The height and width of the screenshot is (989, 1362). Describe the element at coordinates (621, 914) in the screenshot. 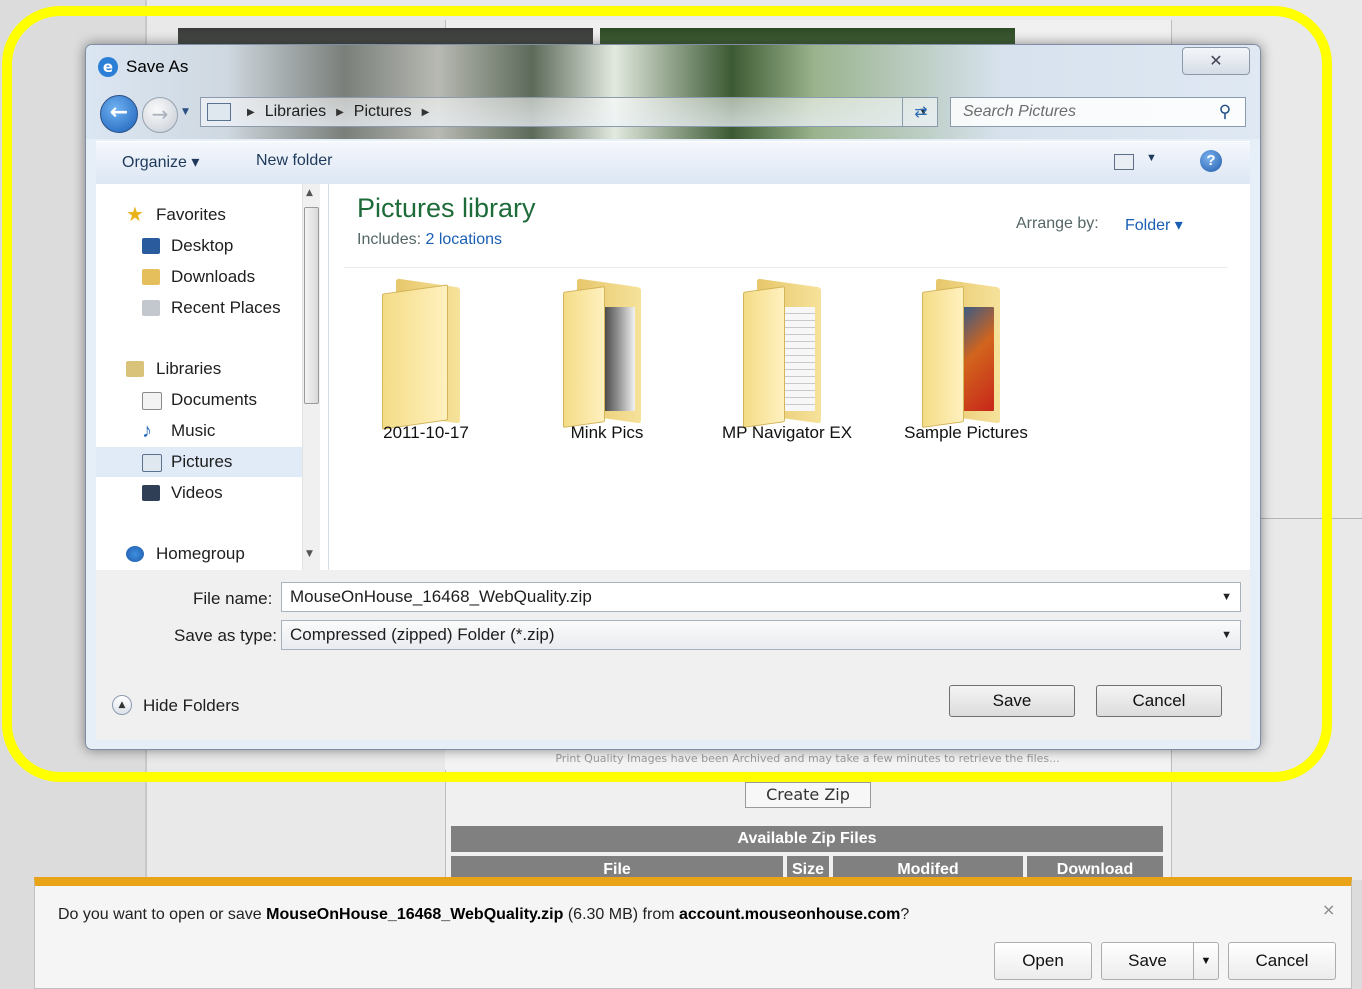

I see `prompt-size: (6.30 MB) from` at that location.